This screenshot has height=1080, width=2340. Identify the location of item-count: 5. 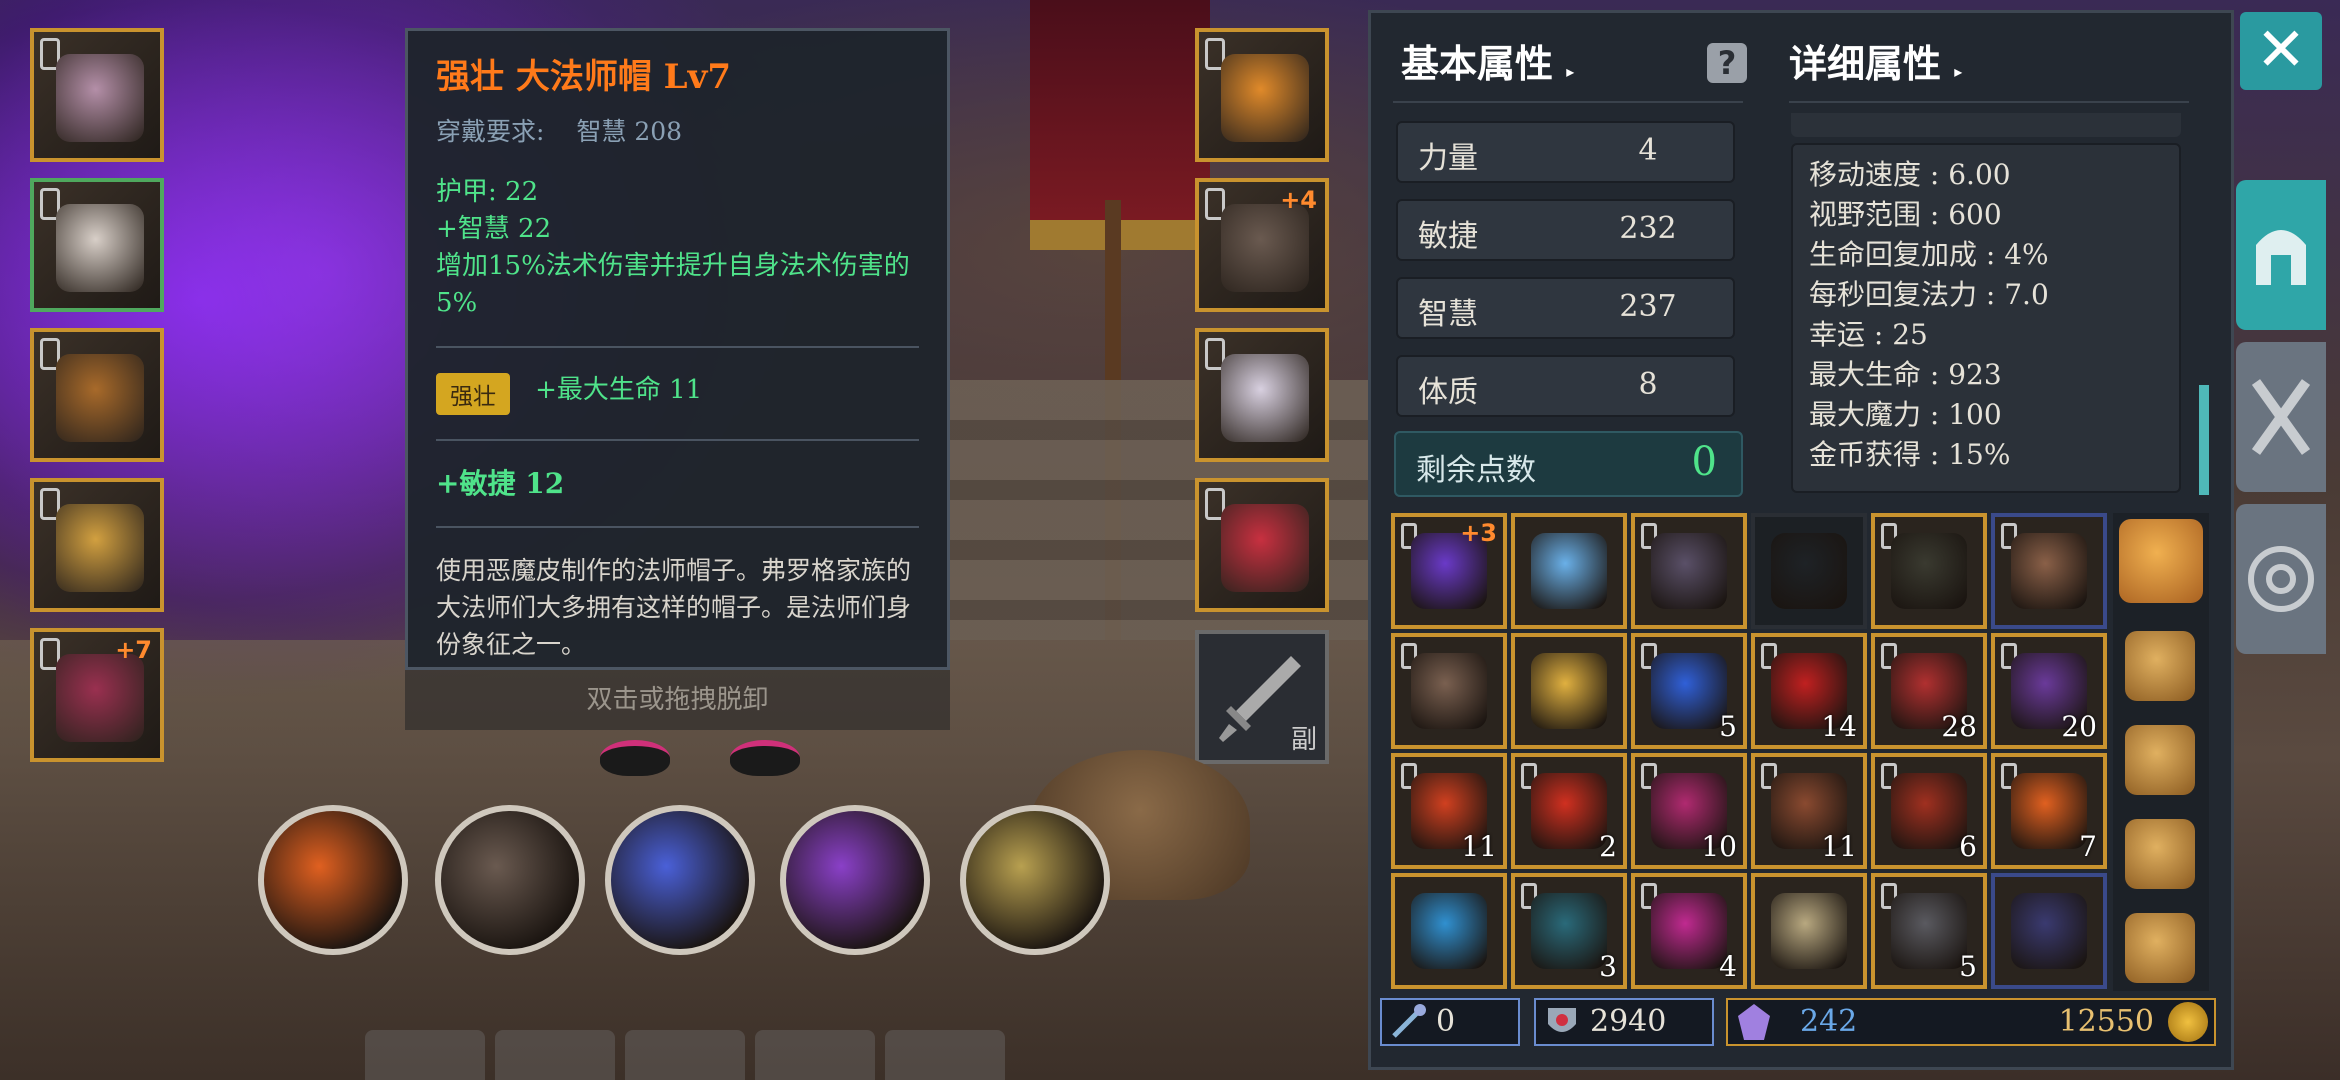
(1968, 966).